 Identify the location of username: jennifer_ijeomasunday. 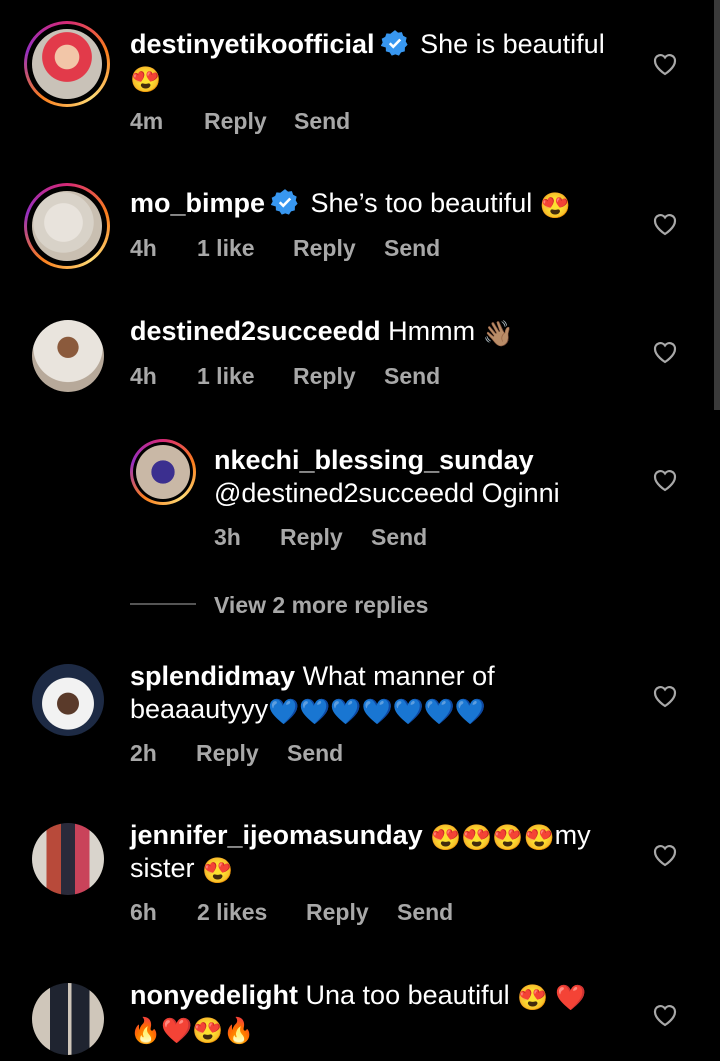
(276, 835).